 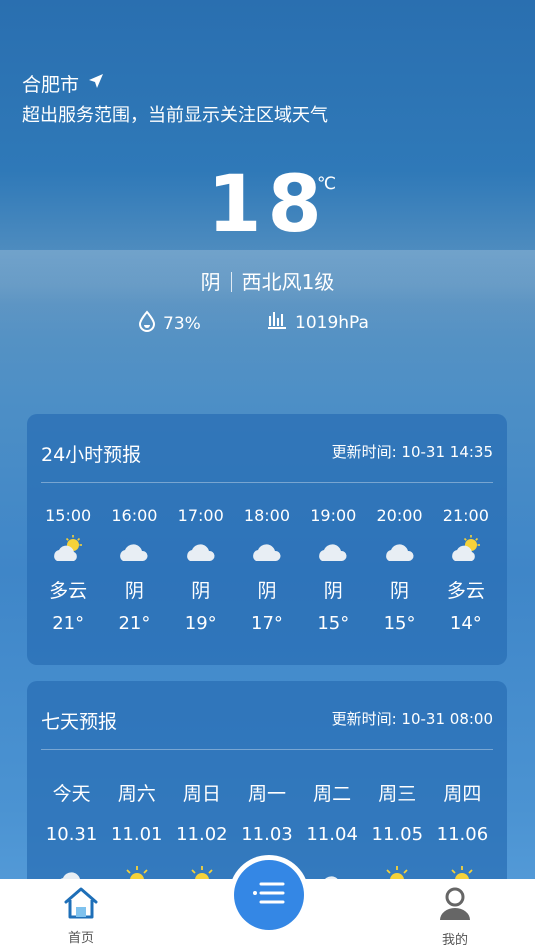 I want to click on weekly-title: 七天预报, so click(x=79, y=722).